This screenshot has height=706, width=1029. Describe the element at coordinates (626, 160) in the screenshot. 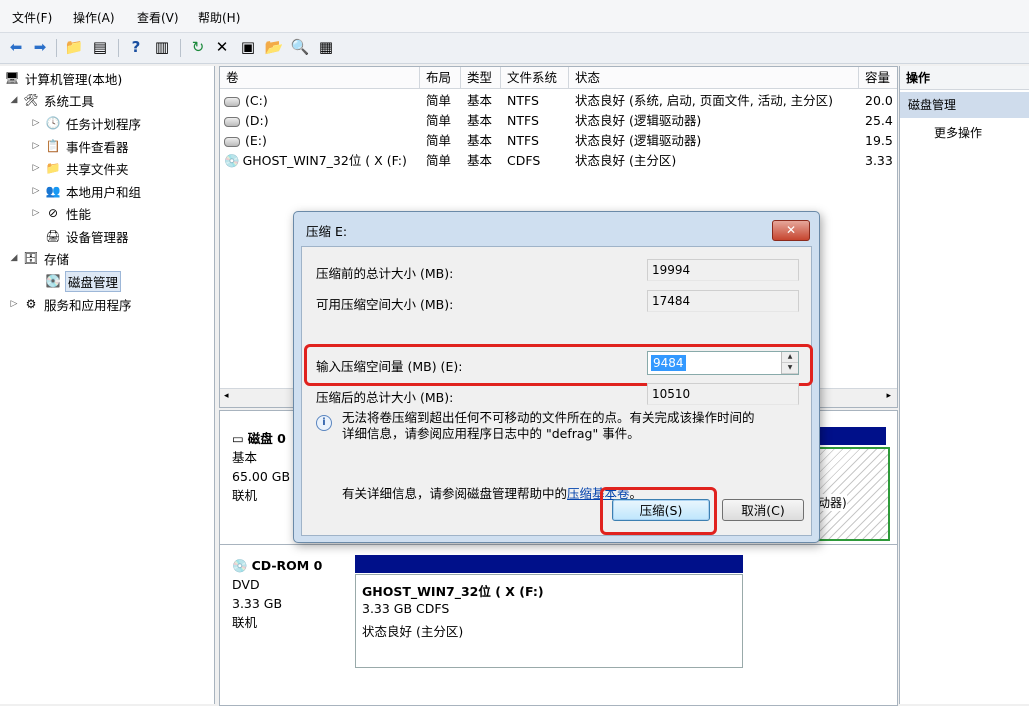

I see `cell-status: 状态良好 (主分区)` at that location.